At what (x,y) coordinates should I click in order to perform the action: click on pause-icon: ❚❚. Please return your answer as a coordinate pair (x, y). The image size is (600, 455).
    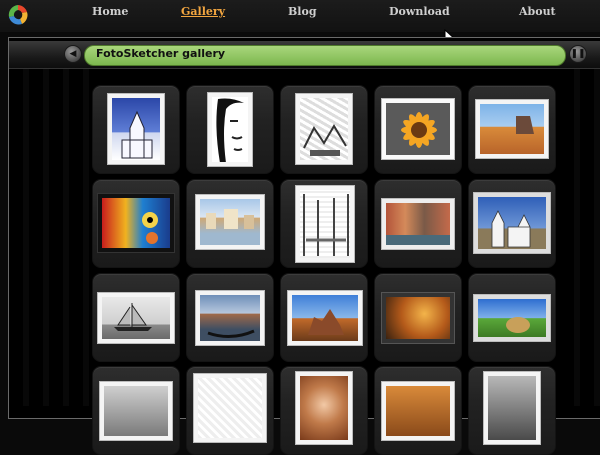
    Looking at the image, I should click on (578, 54).